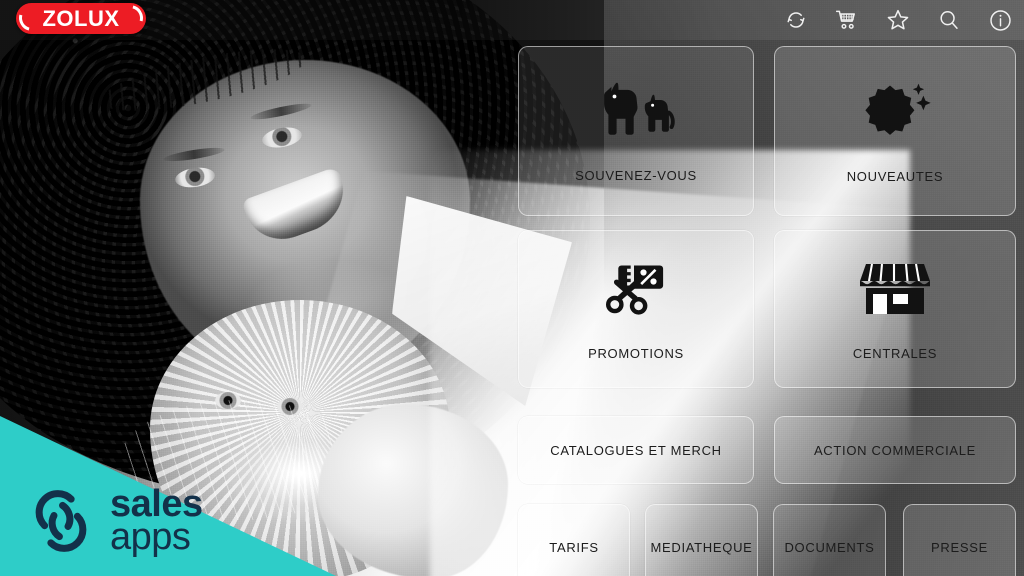 This screenshot has width=1024, height=576. What do you see at coordinates (895, 111) in the screenshot?
I see `starburst-icon` at bounding box center [895, 111].